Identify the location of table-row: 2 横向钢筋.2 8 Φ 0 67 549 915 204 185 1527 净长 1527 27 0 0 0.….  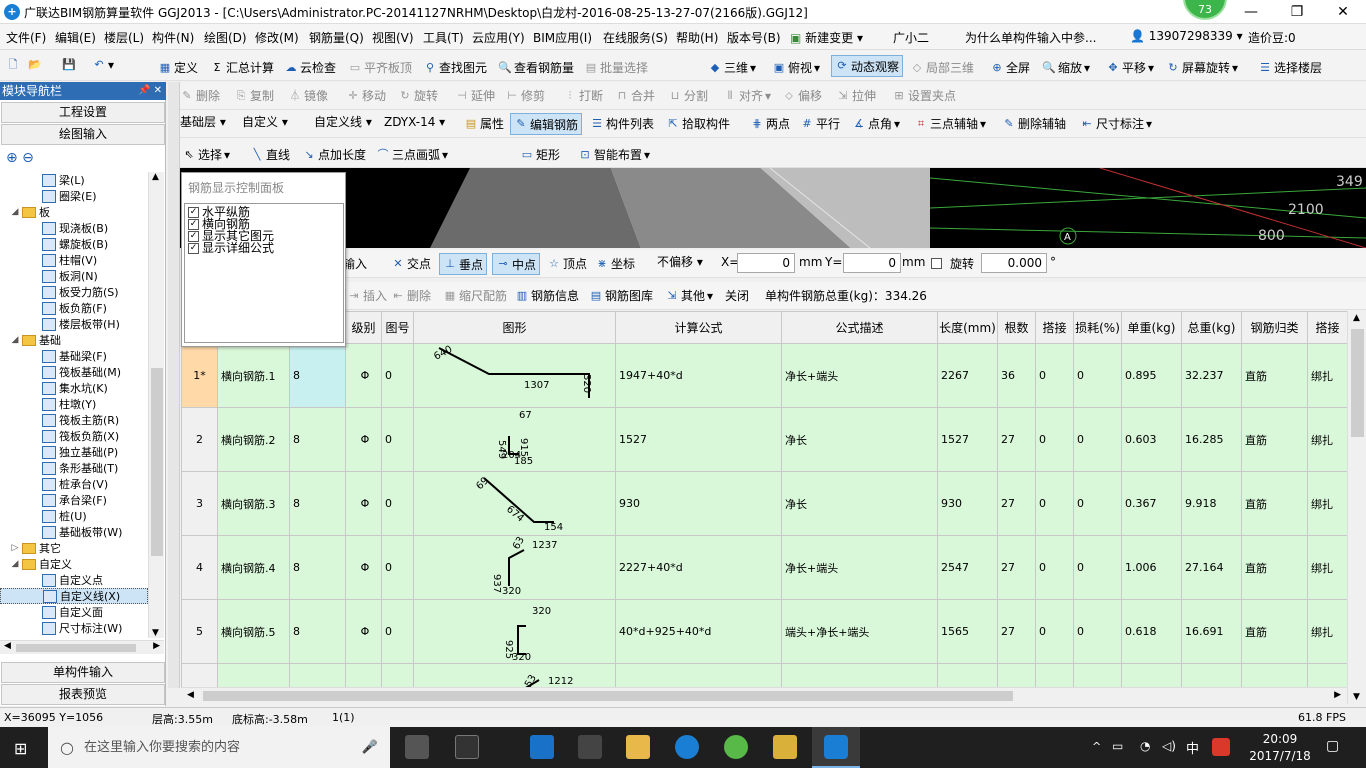
(764, 439).